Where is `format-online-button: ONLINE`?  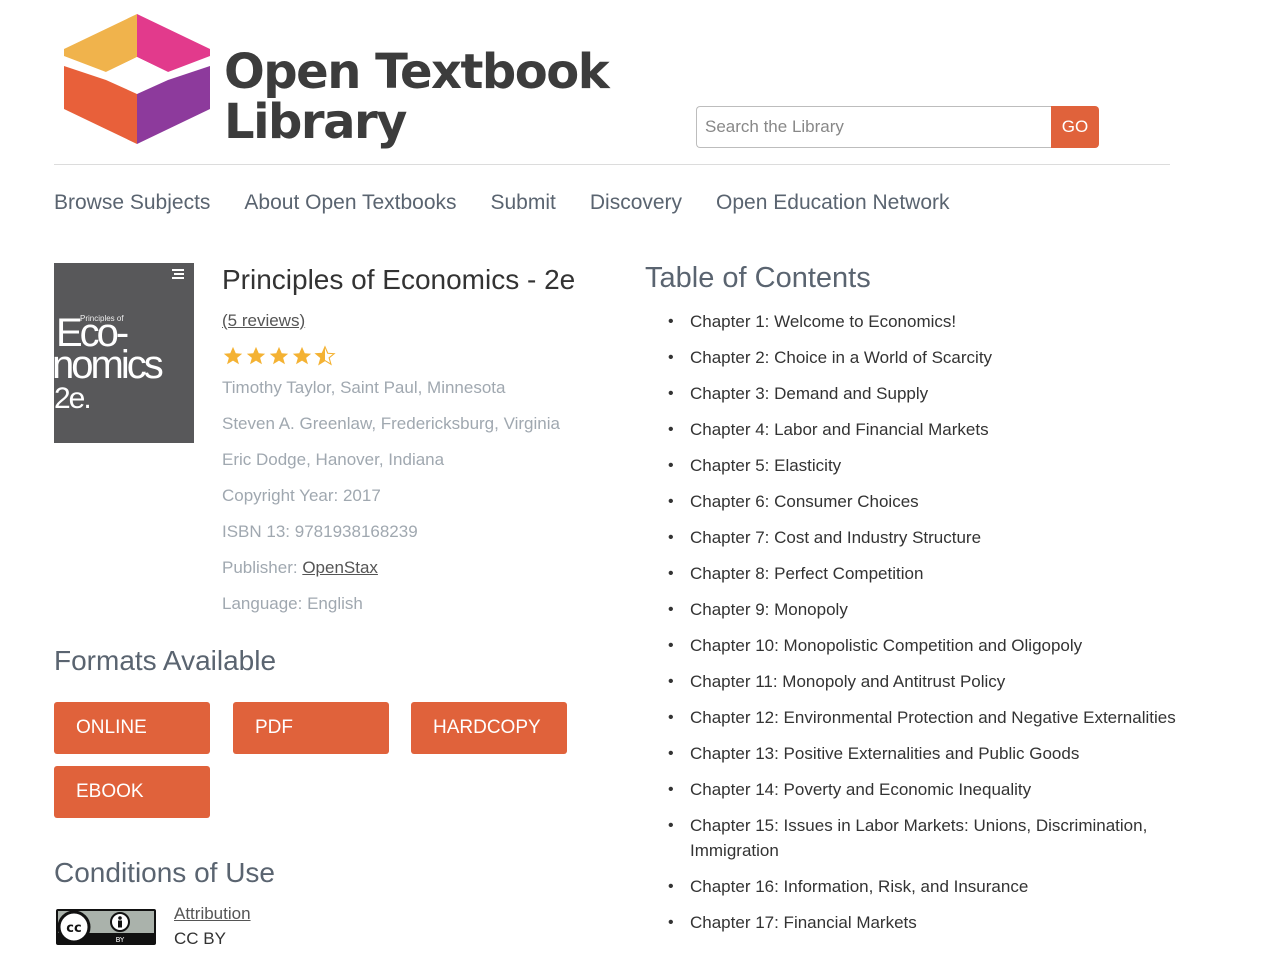 format-online-button: ONLINE is located at coordinates (132, 728).